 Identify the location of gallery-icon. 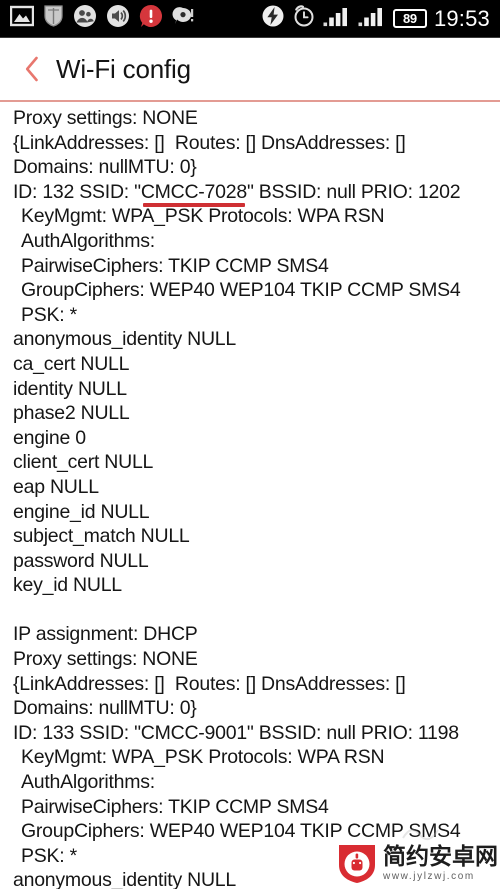
(22, 18).